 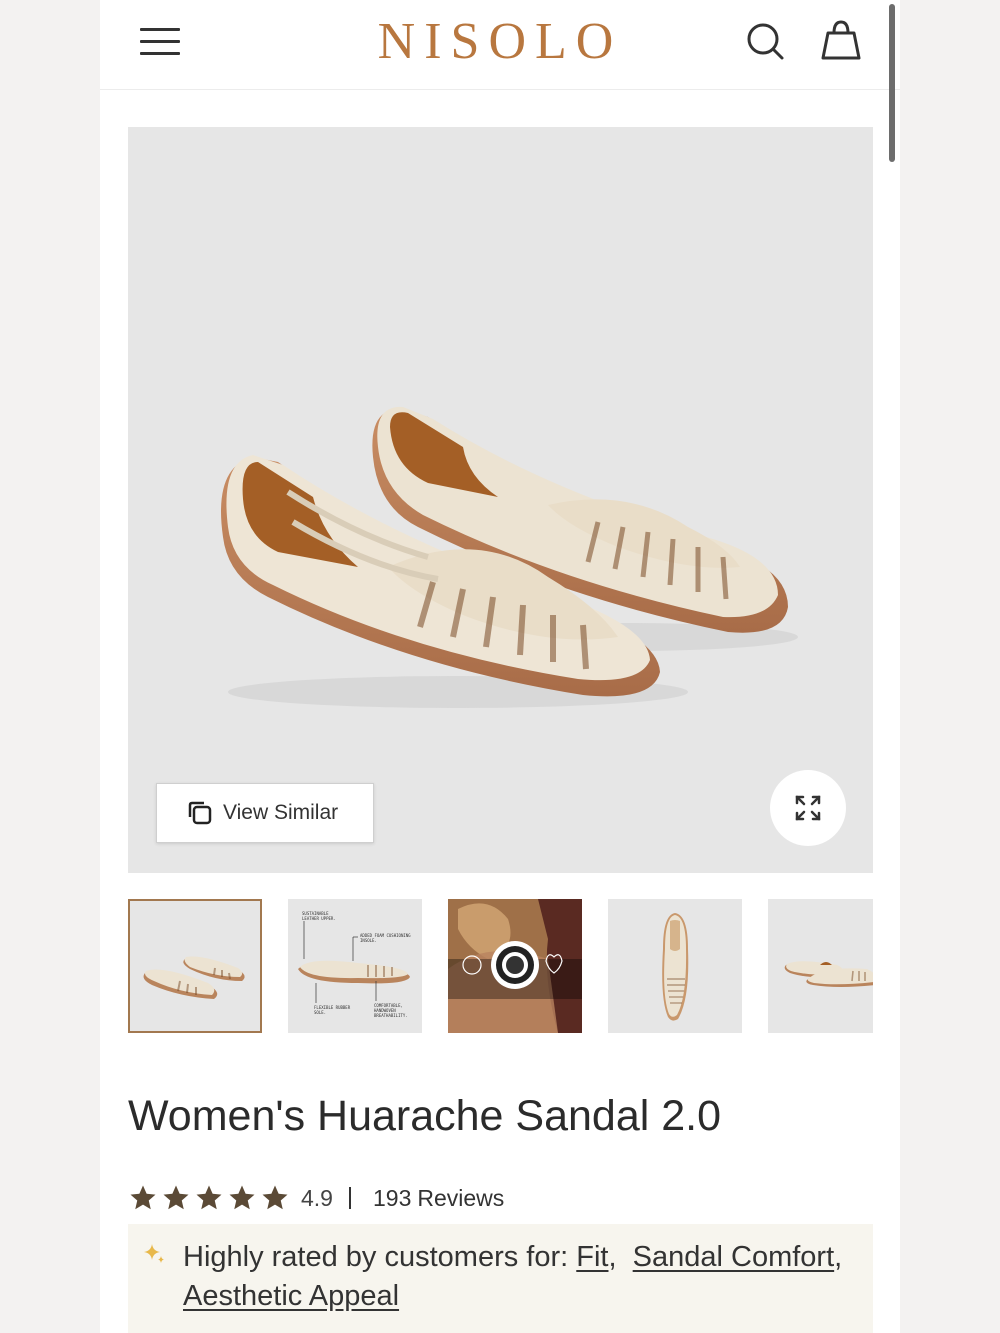 What do you see at coordinates (892, 83) in the screenshot?
I see `page-scrollbar` at bounding box center [892, 83].